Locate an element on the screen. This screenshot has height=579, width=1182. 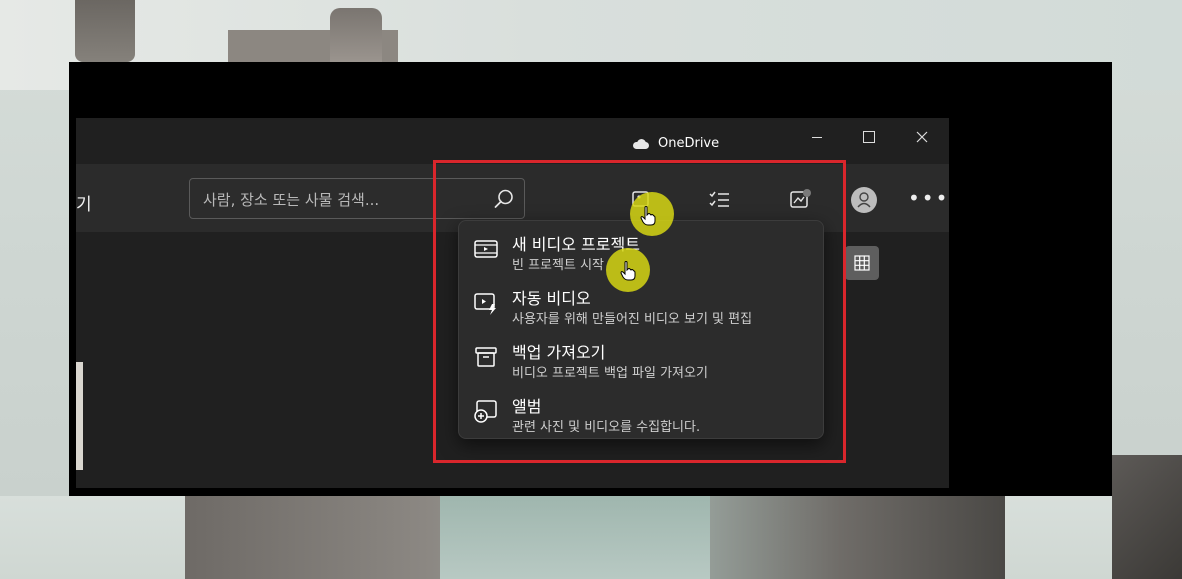
more-icon: ••• is located at coordinates (928, 198).